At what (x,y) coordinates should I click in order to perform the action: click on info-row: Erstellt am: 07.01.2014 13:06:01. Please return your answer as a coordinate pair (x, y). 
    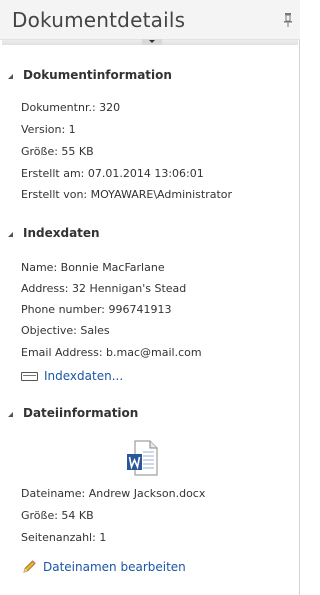
    Looking at the image, I should click on (112, 173).